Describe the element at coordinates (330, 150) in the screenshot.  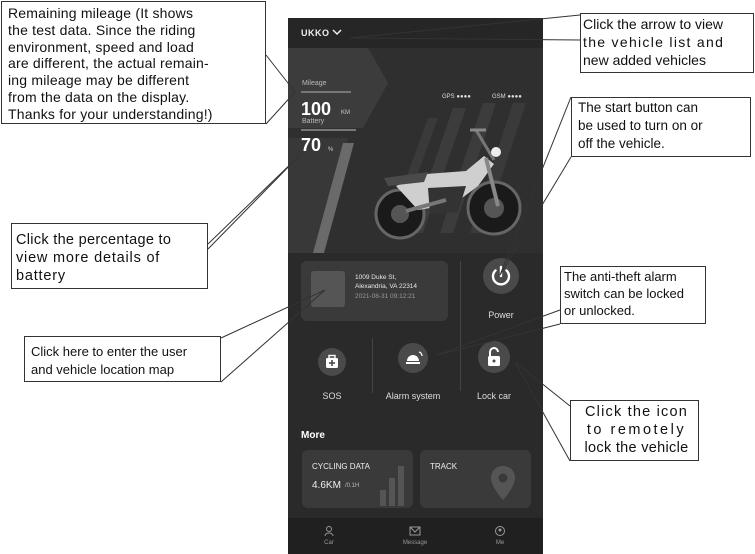
I see `battery-unit: %` at that location.